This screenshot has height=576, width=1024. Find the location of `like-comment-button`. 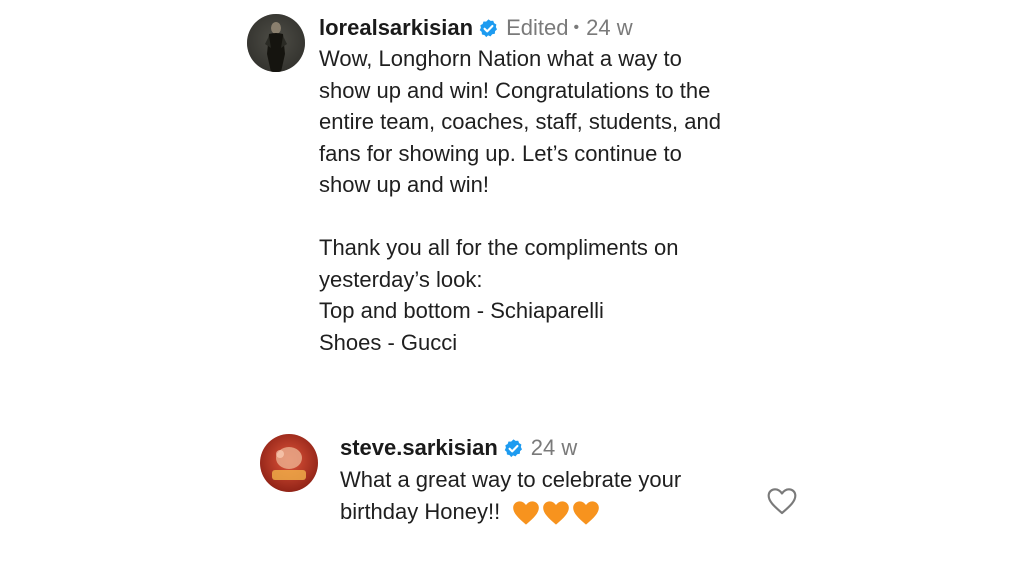

like-comment-button is located at coordinates (782, 501).